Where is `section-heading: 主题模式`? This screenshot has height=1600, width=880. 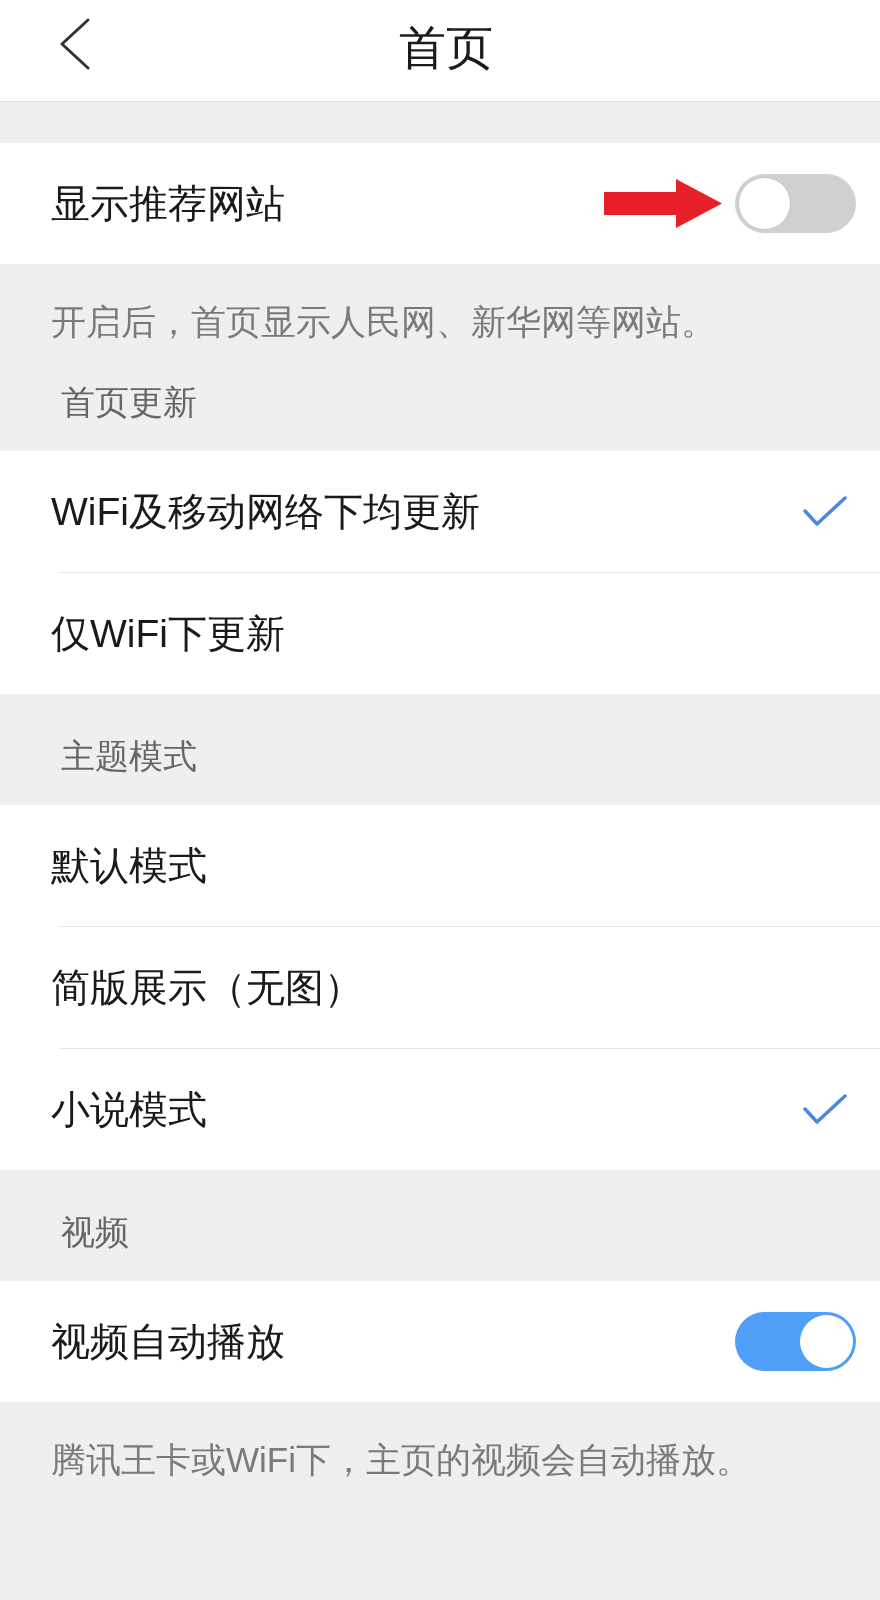 section-heading: 主题模式 is located at coordinates (129, 756).